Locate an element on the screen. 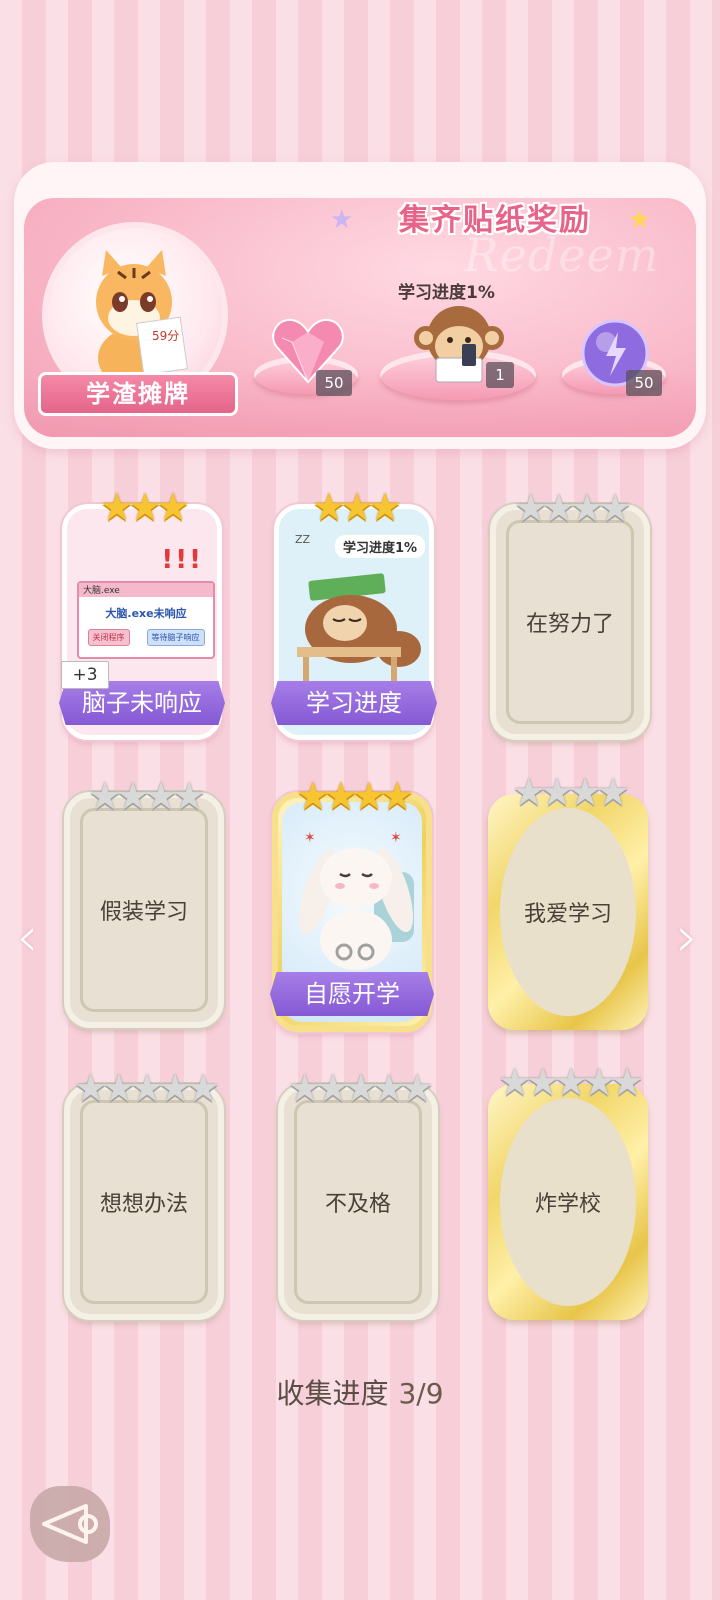  collection-progress: 收集进度 3/9 is located at coordinates (360, 1392).